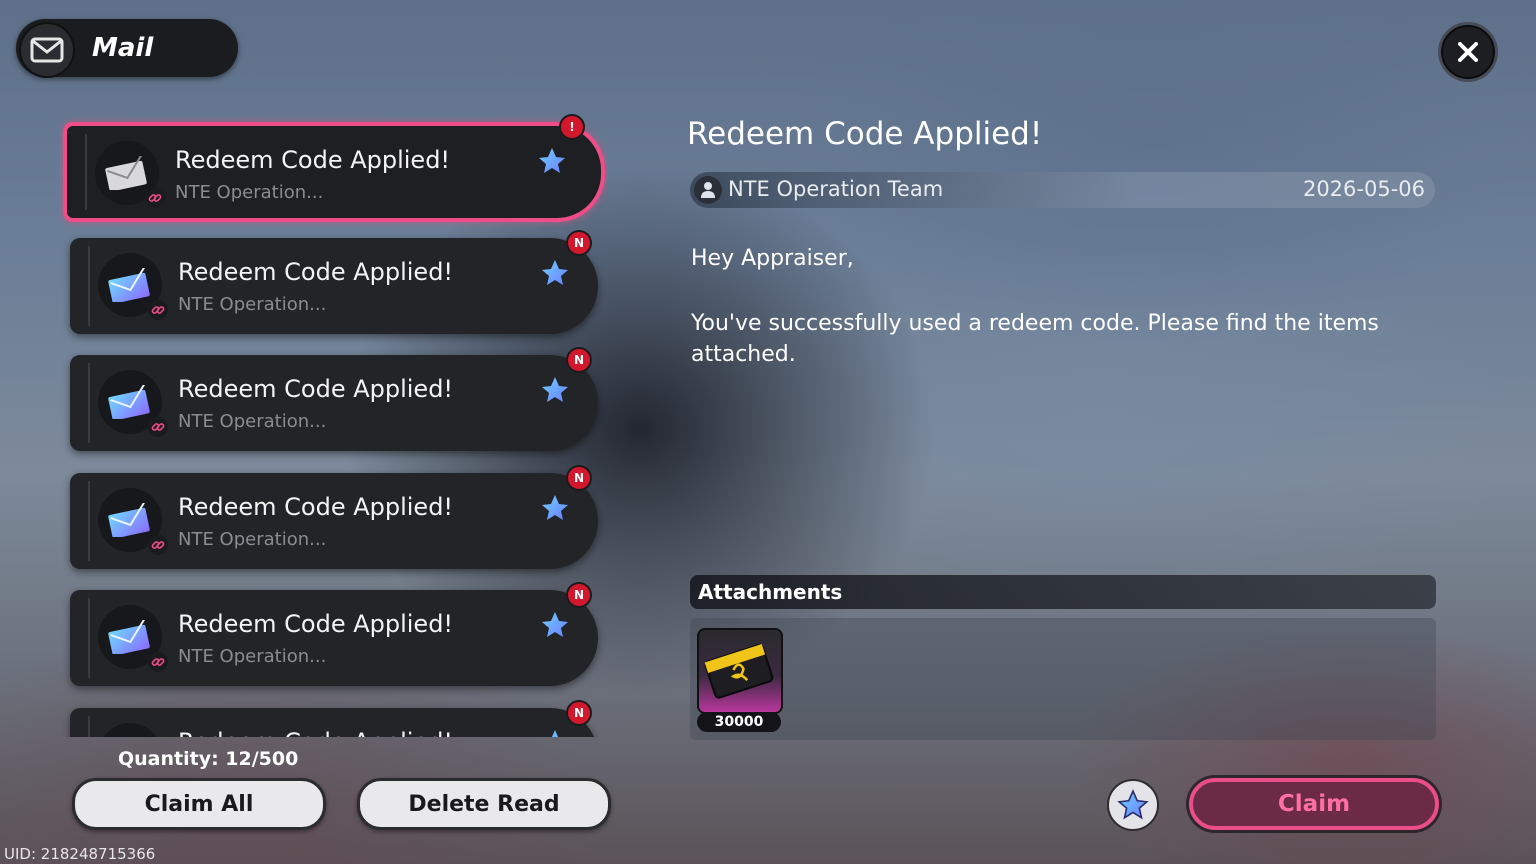  Describe the element at coordinates (739, 722) in the screenshot. I see `attachment-quantity: 30000` at that location.